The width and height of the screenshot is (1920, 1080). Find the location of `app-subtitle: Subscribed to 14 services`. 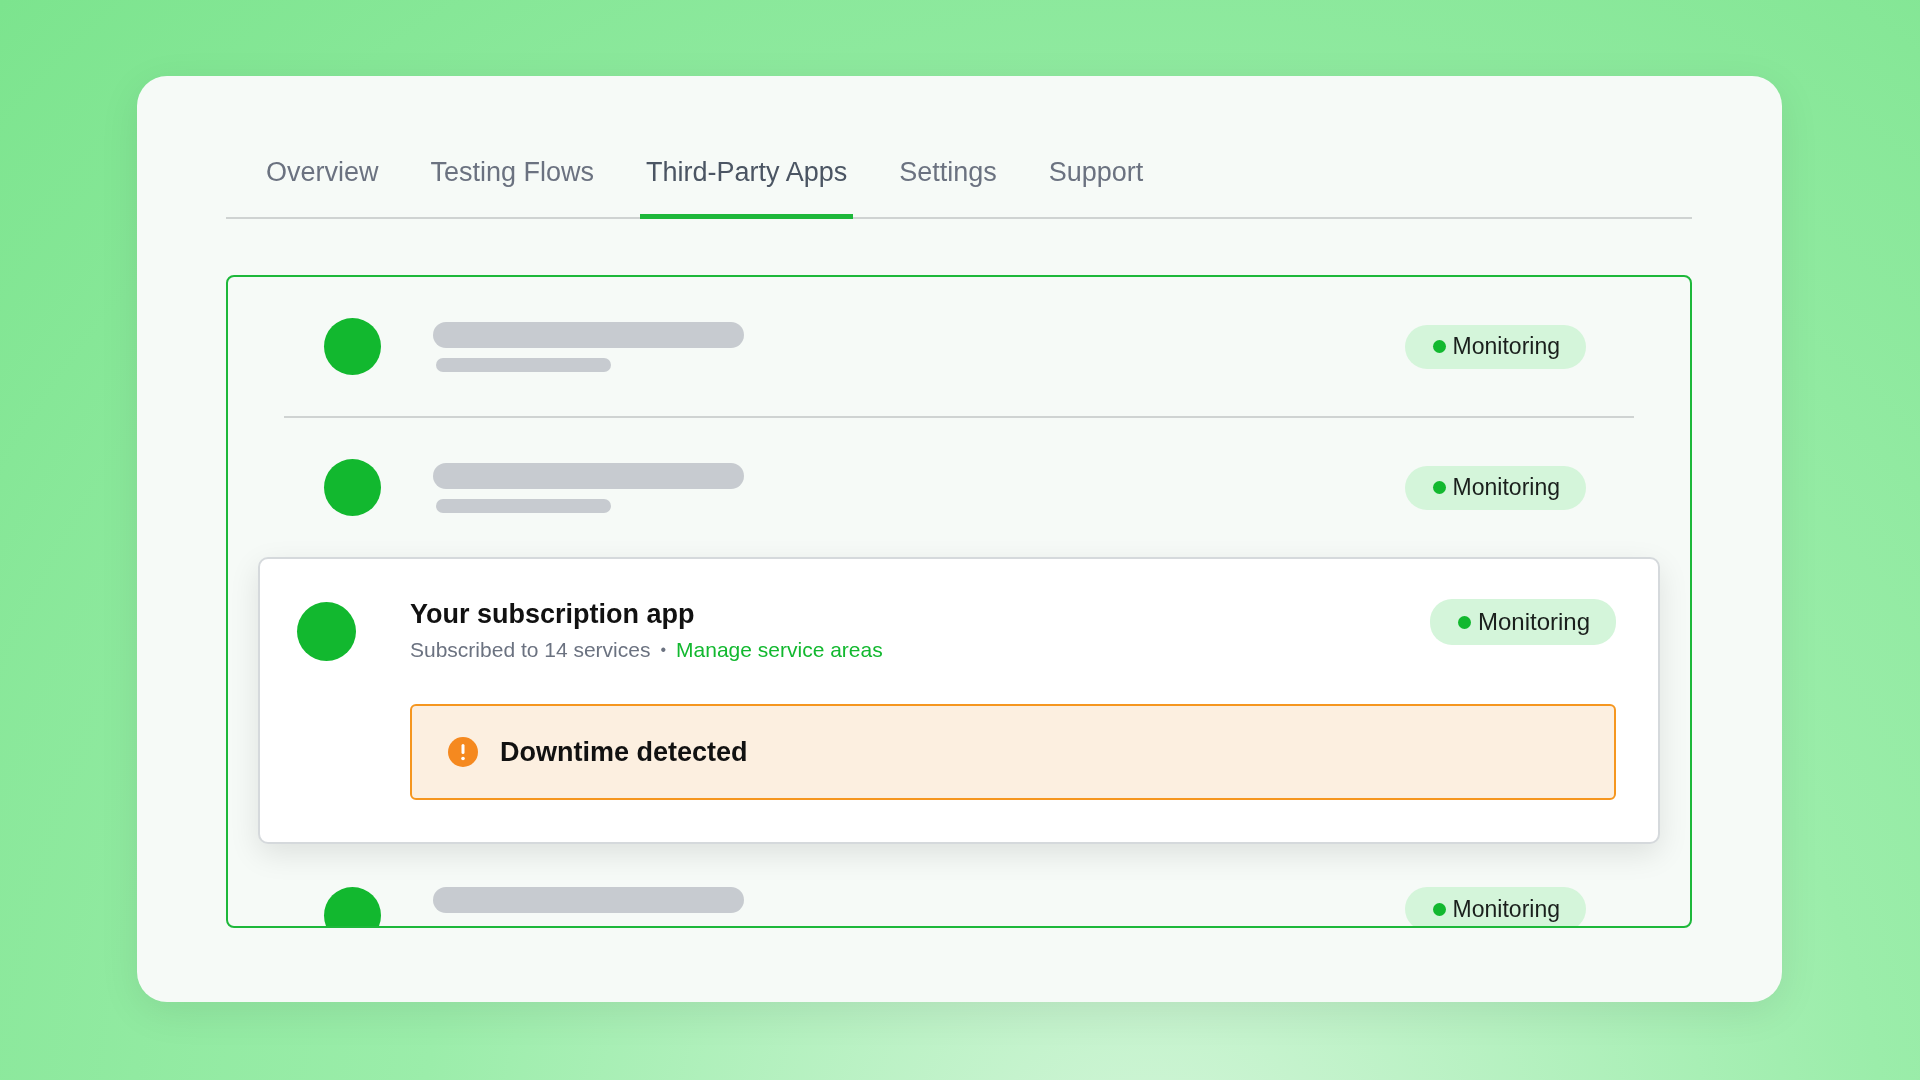

app-subtitle: Subscribed to 14 services is located at coordinates (530, 650).